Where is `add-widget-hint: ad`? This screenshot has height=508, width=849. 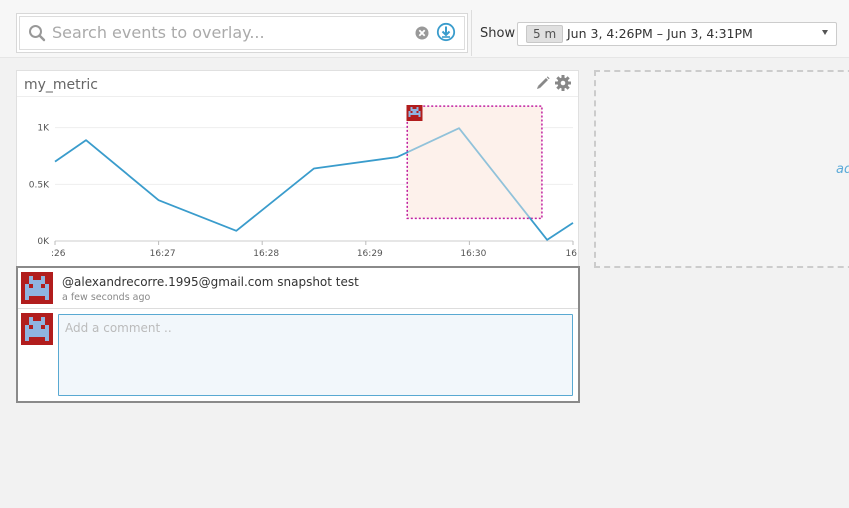 add-widget-hint: ad is located at coordinates (842, 169).